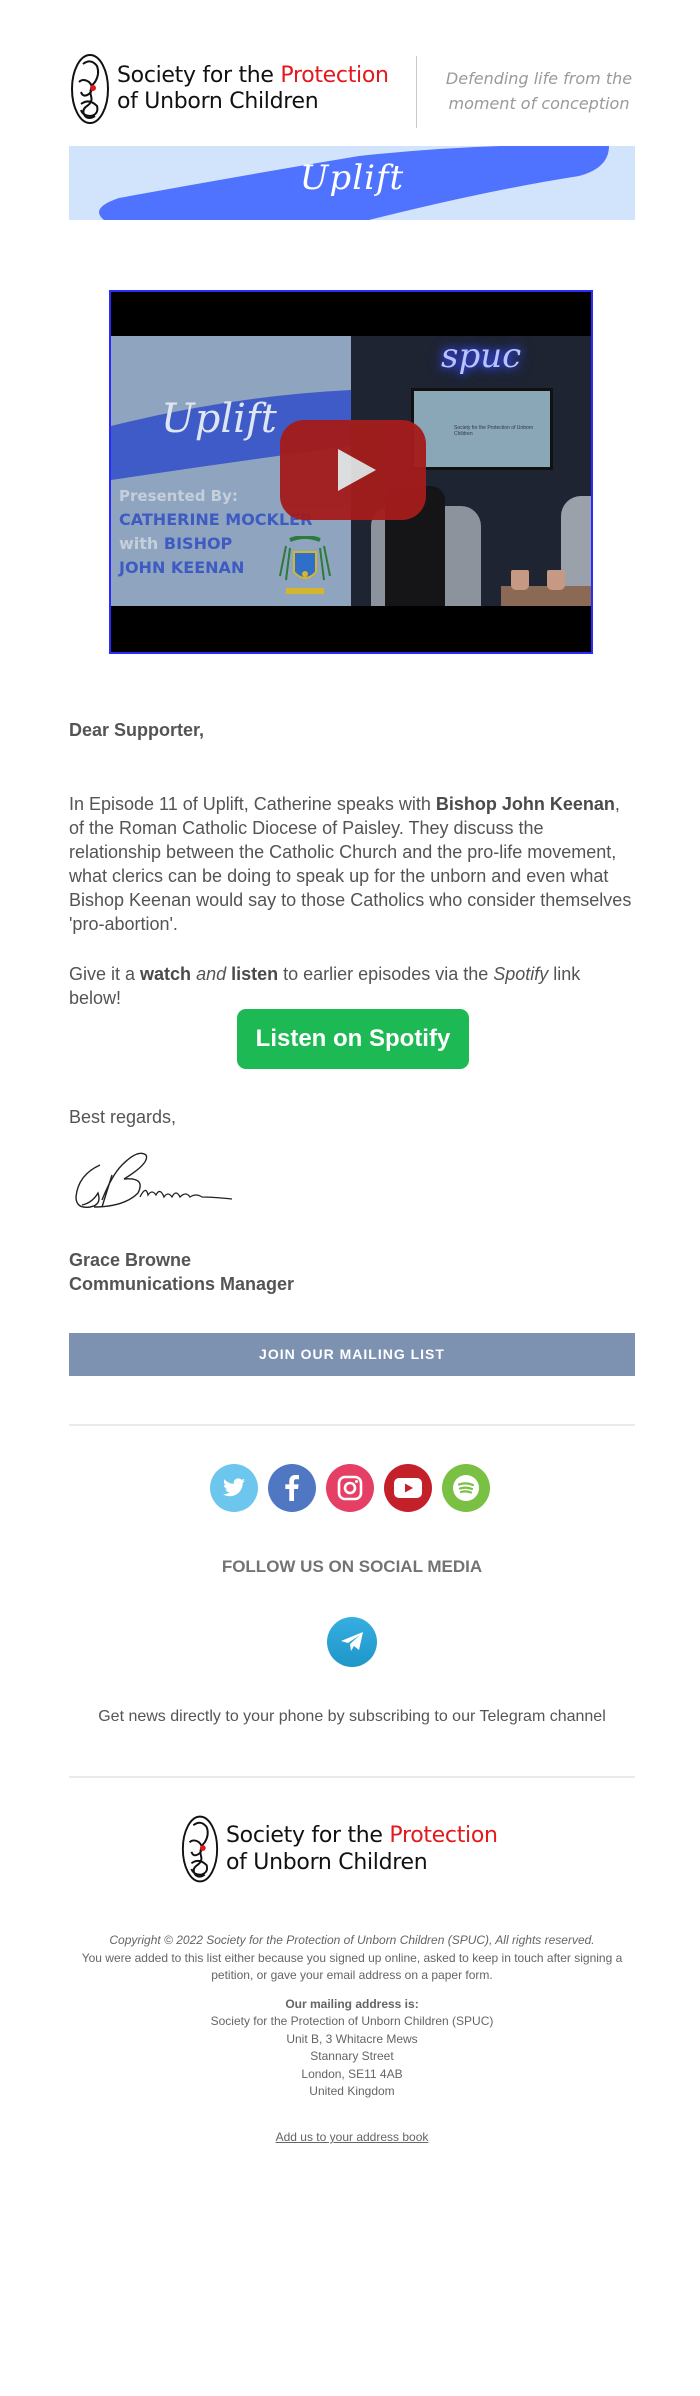 Image resolution: width=700 pixels, height=2396 pixels. I want to click on closing: Best regards,, so click(123, 1117).